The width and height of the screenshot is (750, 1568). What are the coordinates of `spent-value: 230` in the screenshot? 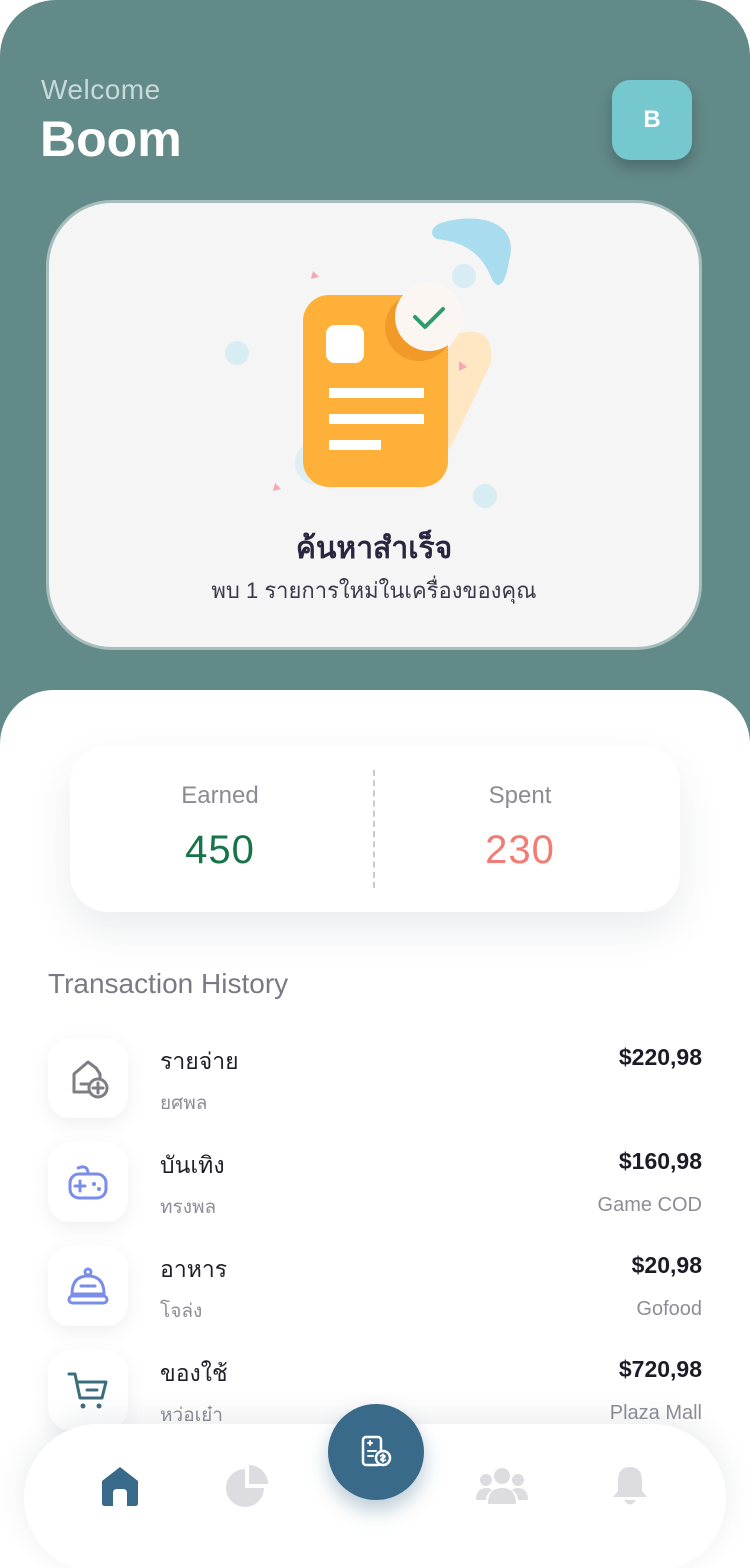 It's located at (520, 850).